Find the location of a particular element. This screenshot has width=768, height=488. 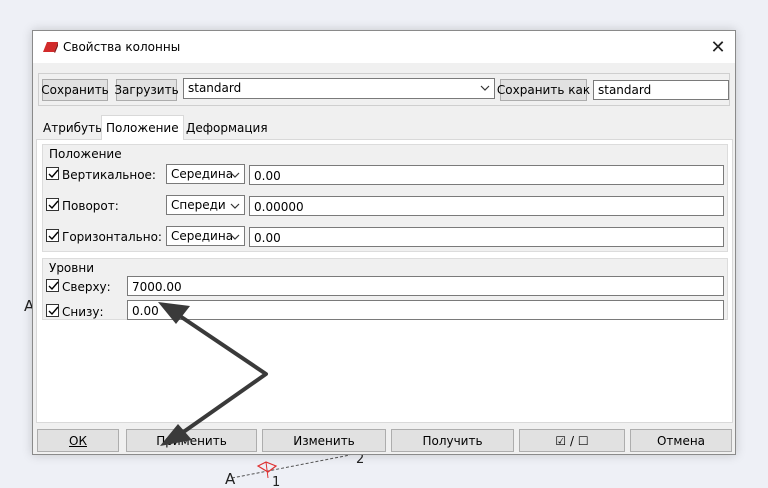

rotation-select-value: Спереди is located at coordinates (198, 205).